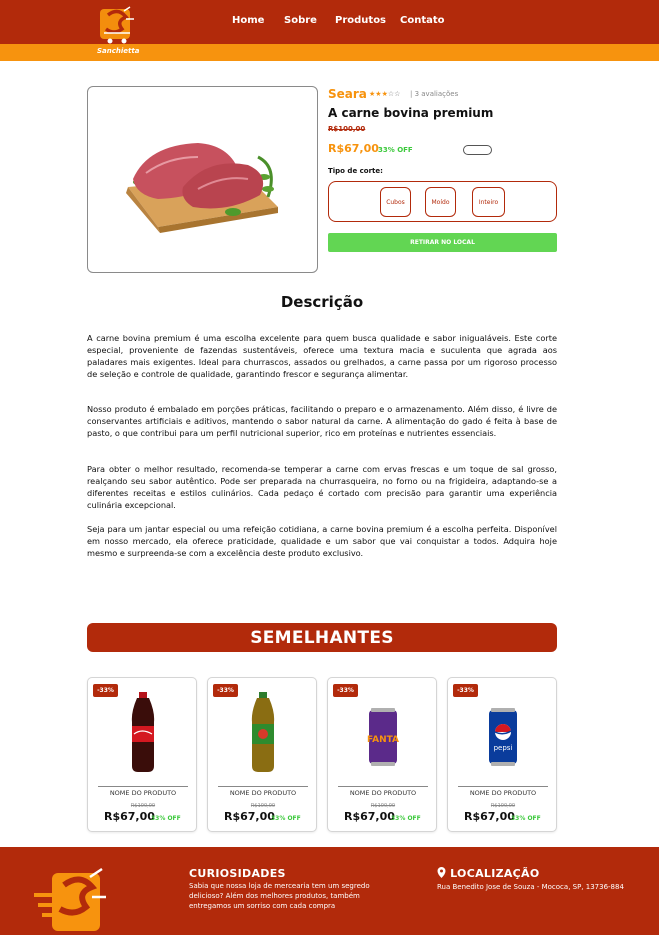  I want to click on coca-cola-bottle-image, so click(143, 733).